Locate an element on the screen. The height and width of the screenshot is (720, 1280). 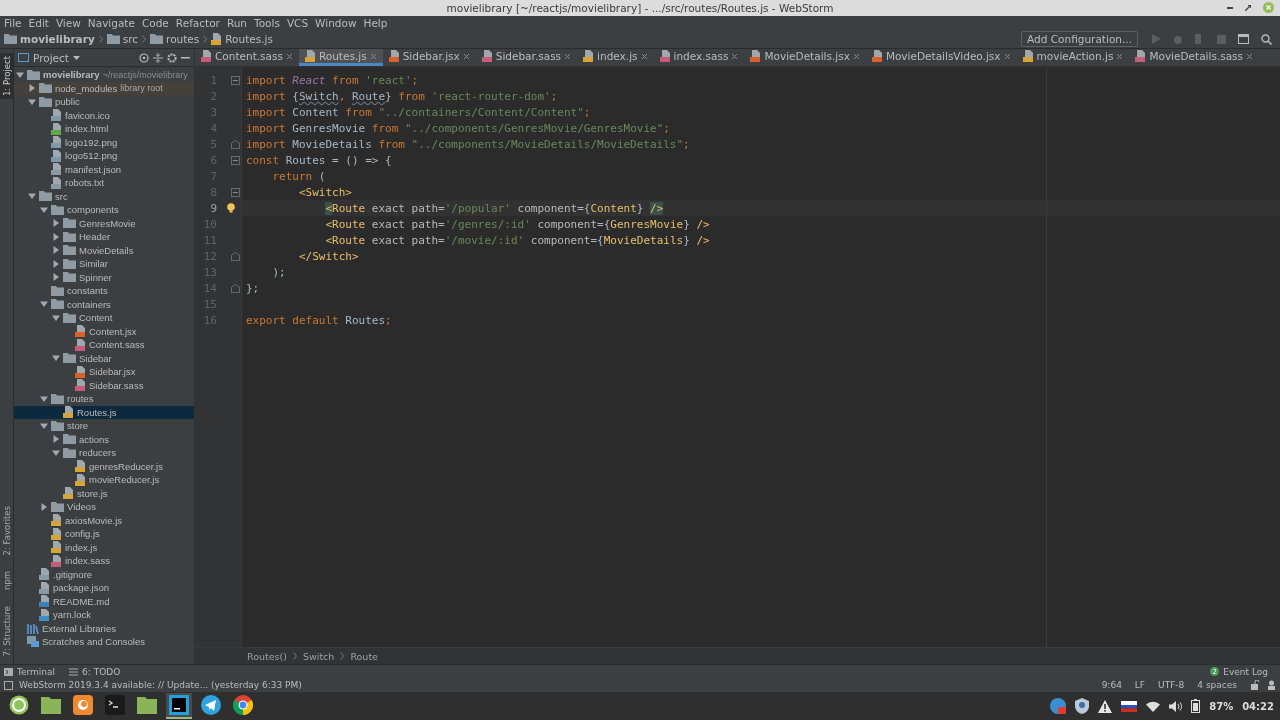
project-view-dropdown: Project is located at coordinates (49, 57).